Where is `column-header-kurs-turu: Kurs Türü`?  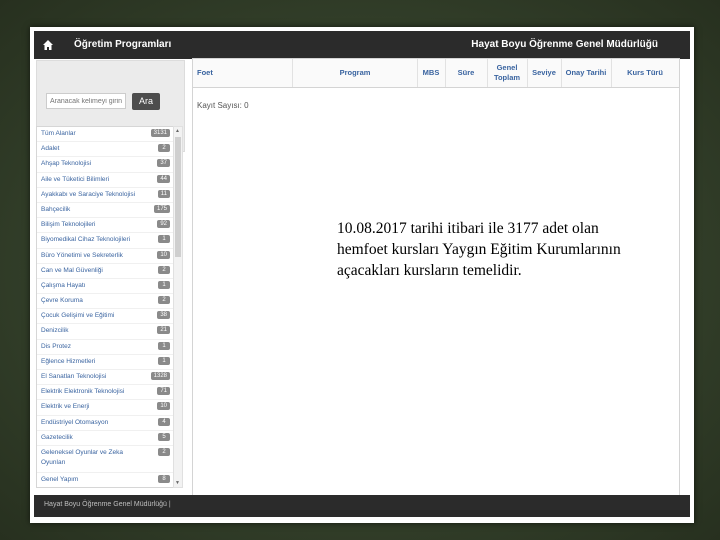
column-header-kurs-turu: Kurs Türü is located at coordinates (645, 73).